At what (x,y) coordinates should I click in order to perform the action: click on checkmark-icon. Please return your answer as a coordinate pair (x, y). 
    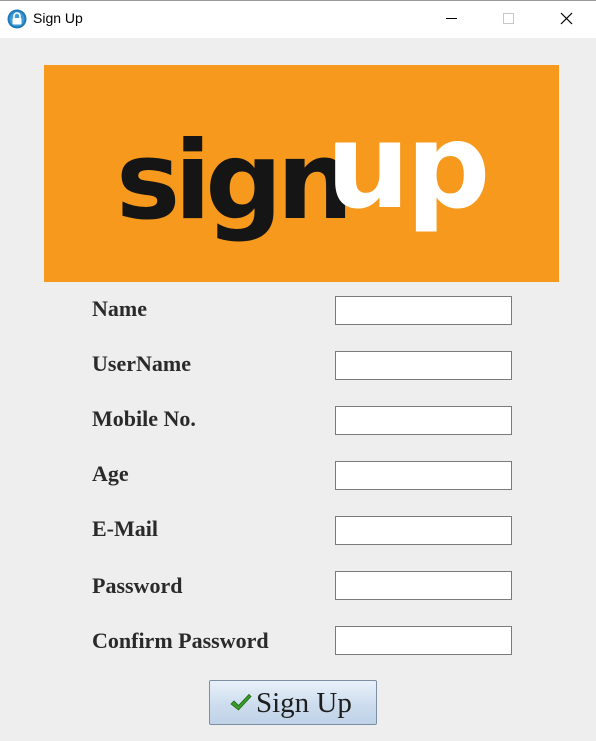
    Looking at the image, I should click on (241, 702).